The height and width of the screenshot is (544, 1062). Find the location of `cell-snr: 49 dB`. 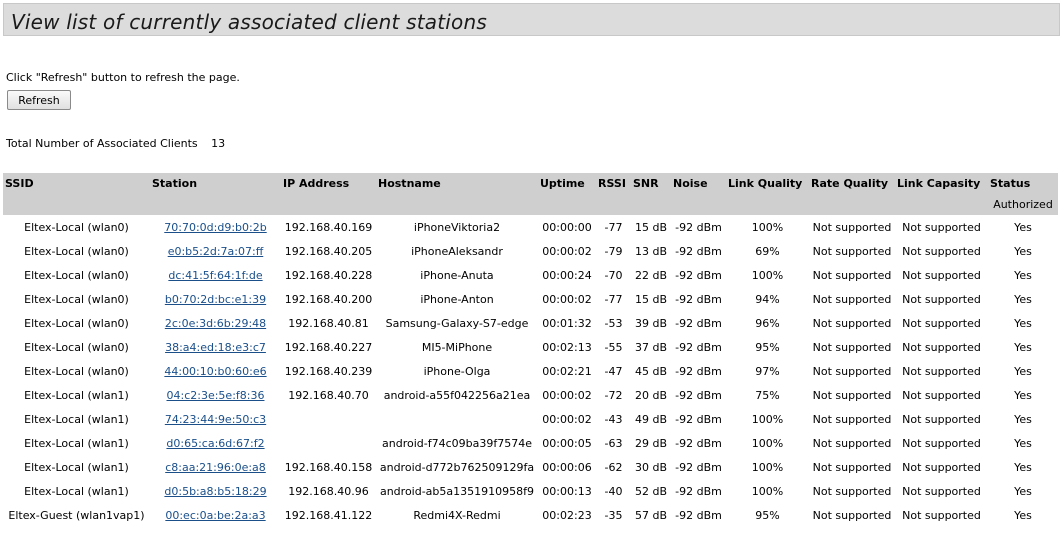

cell-snr: 49 dB is located at coordinates (651, 419).